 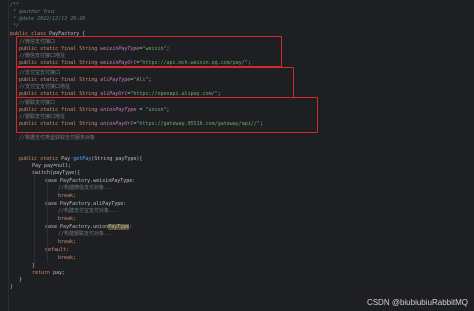 I want to click on javadoc-open: /**, so click(x=15, y=5).